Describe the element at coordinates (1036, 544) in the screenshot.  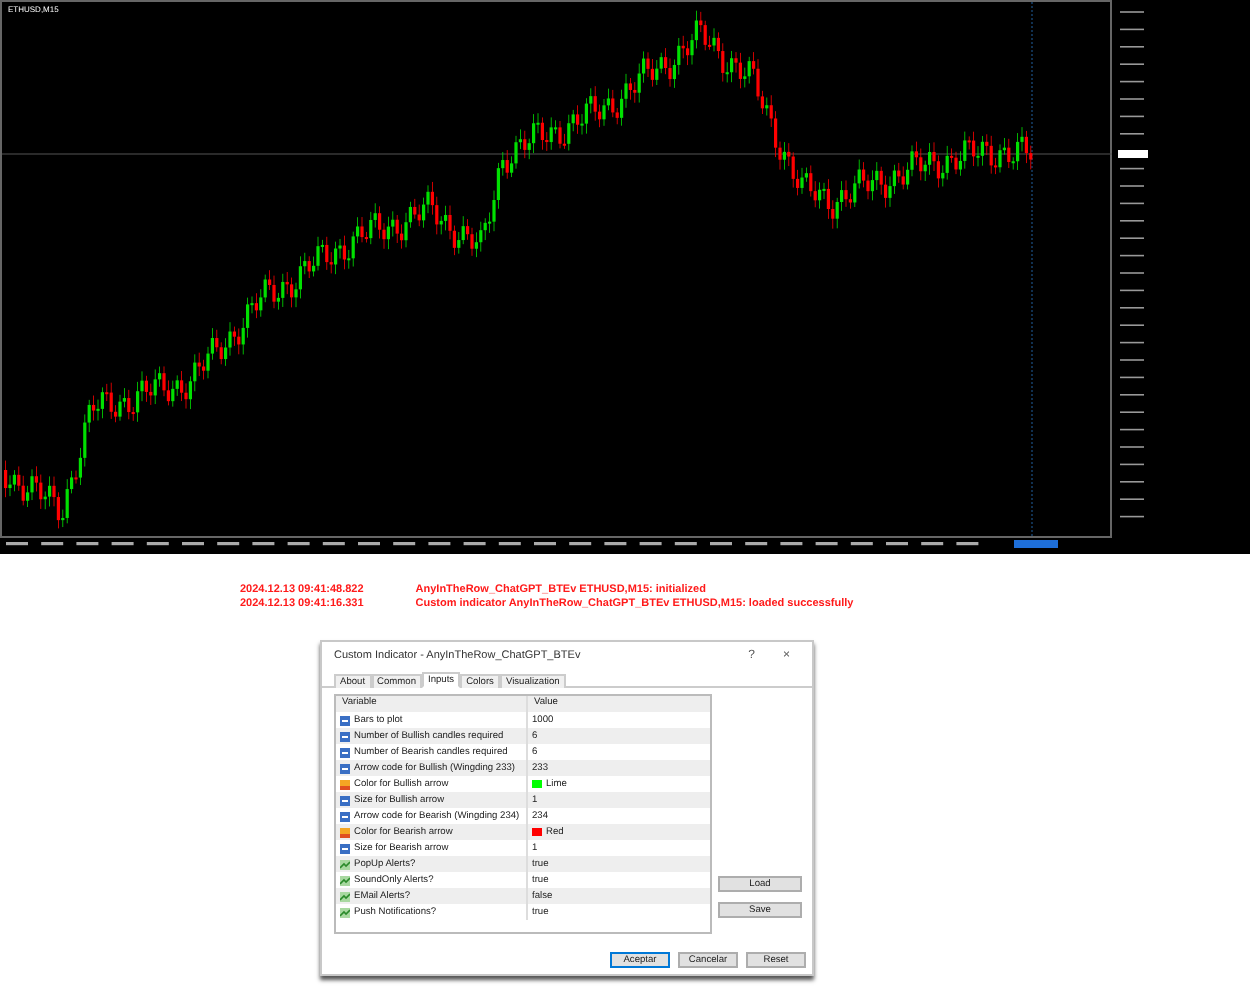
I see `time-highlight` at that location.